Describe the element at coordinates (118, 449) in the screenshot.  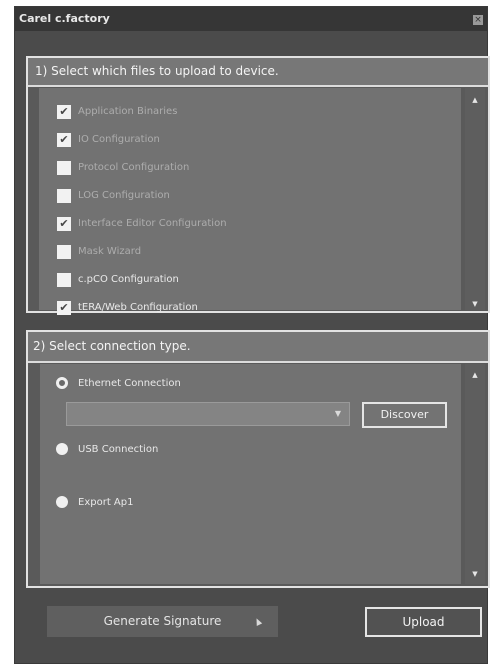
I see `connection-option-label: USB Connection` at that location.